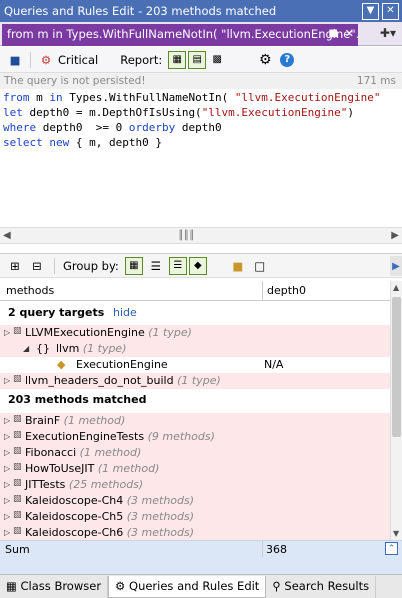 The width and height of the screenshot is (402, 598). Describe the element at coordinates (396, 367) in the screenshot. I see `scroll-thumb` at that location.